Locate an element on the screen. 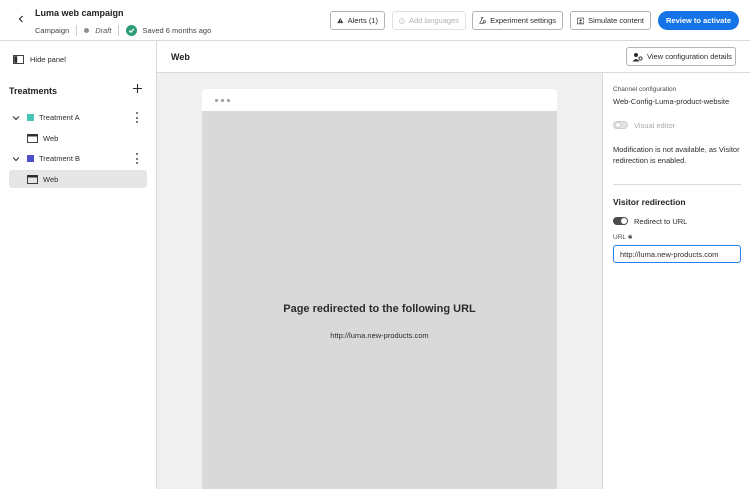 The image size is (750, 489). redirect-url-text: http://luma.new-products.com is located at coordinates (379, 335).